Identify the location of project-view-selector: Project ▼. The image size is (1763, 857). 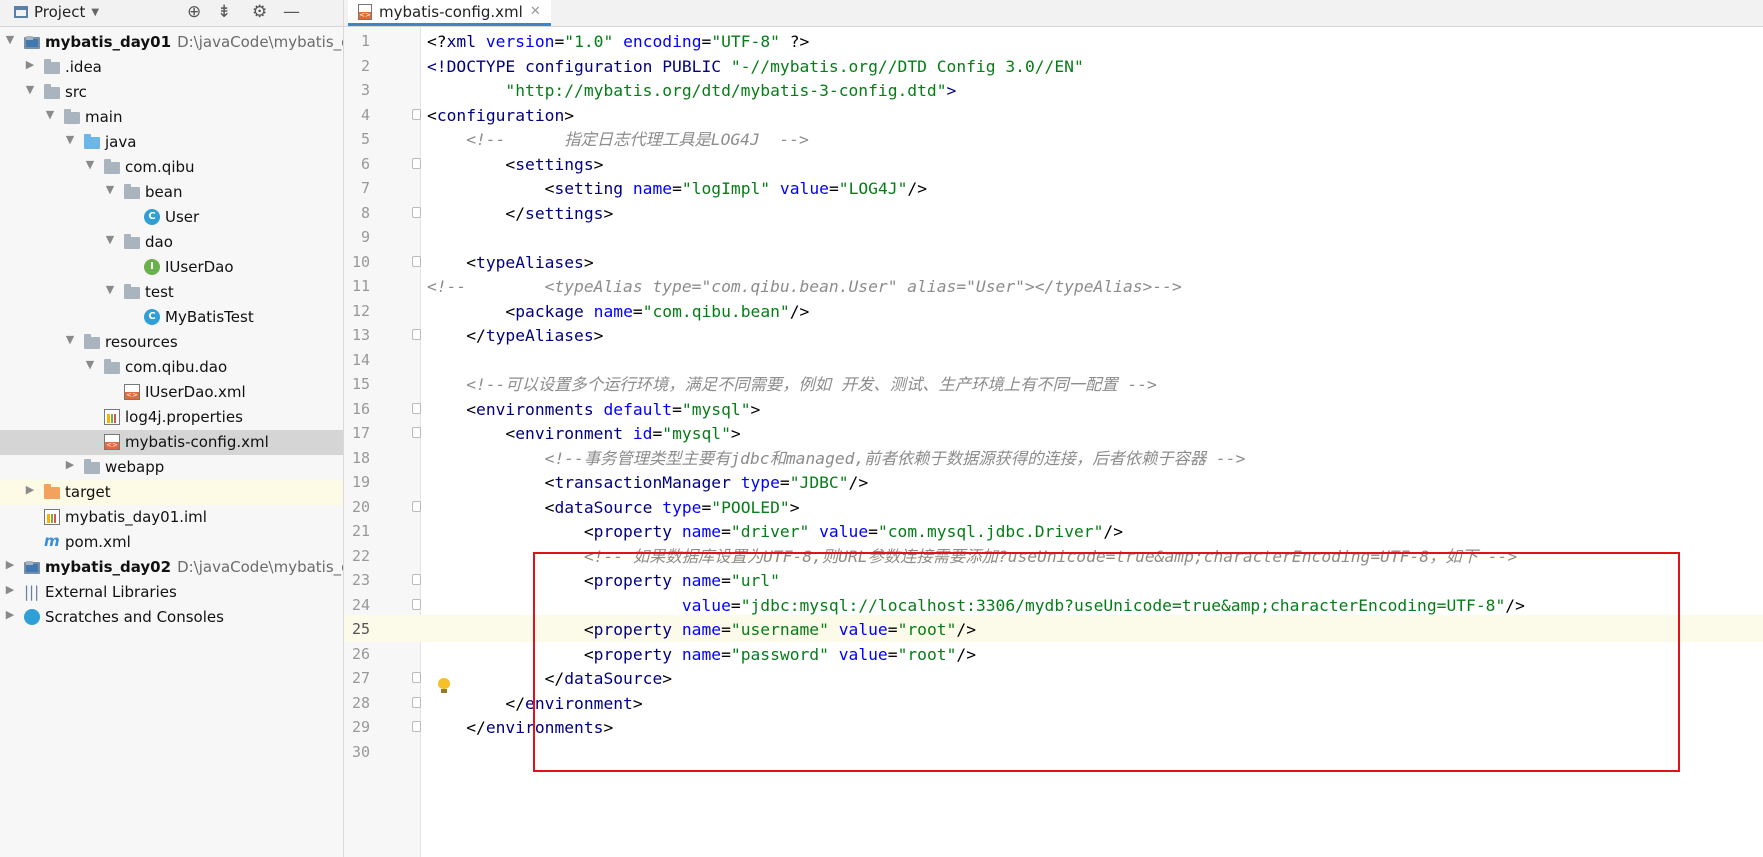
(56, 12).